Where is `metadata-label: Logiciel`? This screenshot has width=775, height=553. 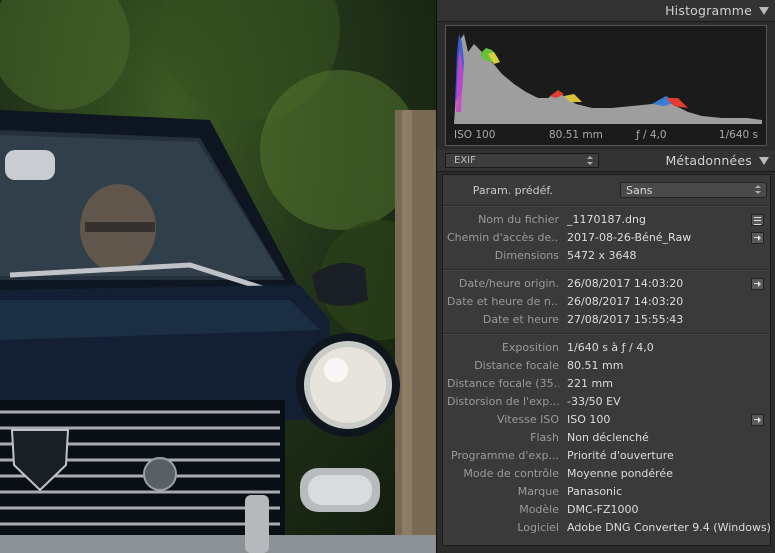 metadata-label: Logiciel is located at coordinates (538, 527).